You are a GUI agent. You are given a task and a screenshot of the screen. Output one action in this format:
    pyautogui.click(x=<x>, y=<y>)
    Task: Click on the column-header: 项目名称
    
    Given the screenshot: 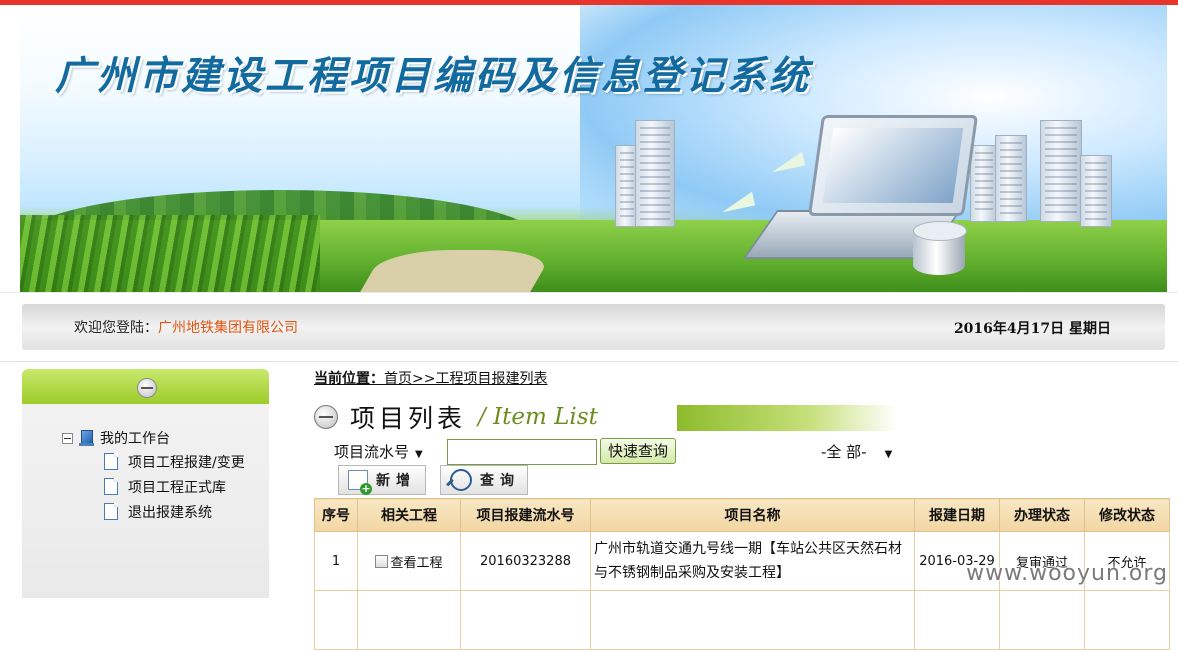 What is the action you would take?
    pyautogui.click(x=752, y=515)
    